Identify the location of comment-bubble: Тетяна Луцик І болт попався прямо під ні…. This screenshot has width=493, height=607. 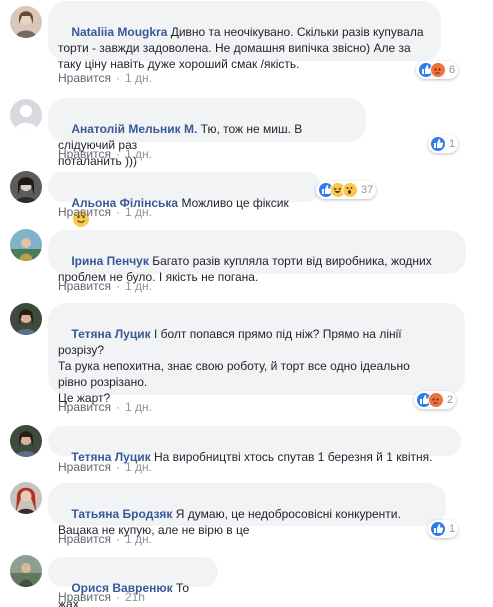
(256, 354).